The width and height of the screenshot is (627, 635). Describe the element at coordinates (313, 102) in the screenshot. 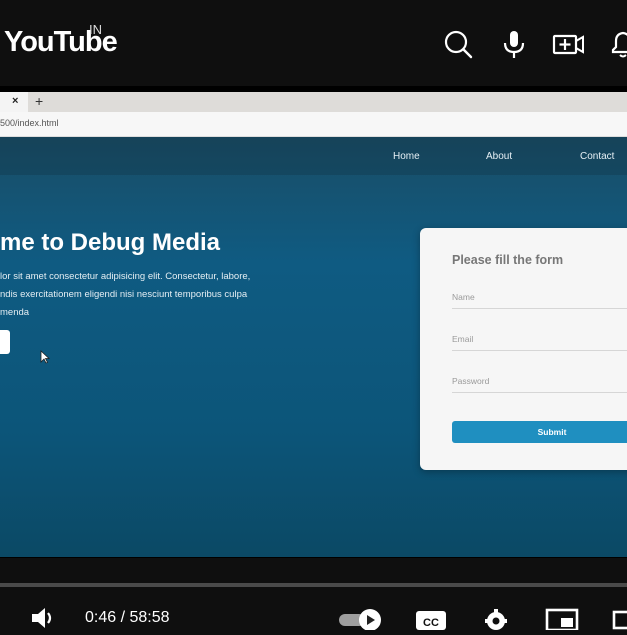

I see `browser-tab-strip: × +` at that location.